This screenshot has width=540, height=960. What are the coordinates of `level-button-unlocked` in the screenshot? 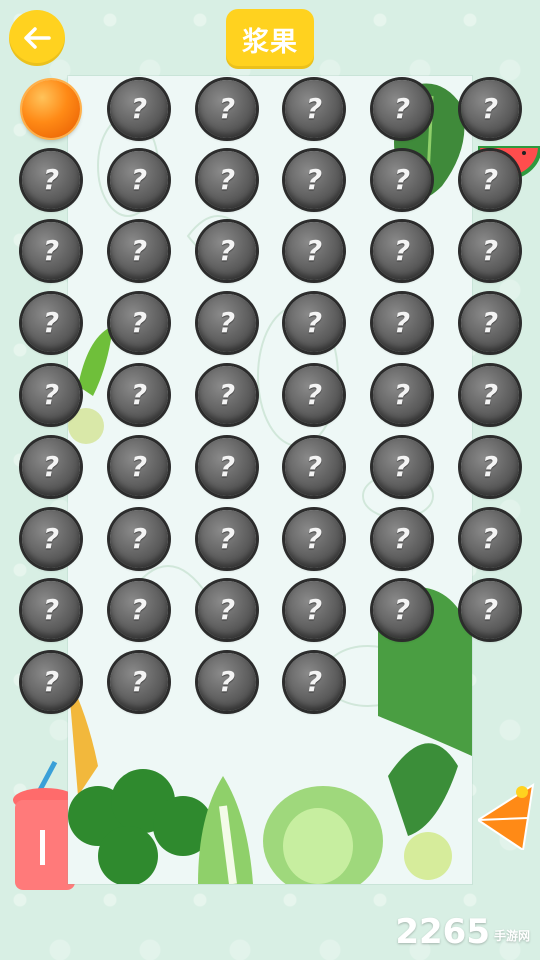 It's located at (51, 109).